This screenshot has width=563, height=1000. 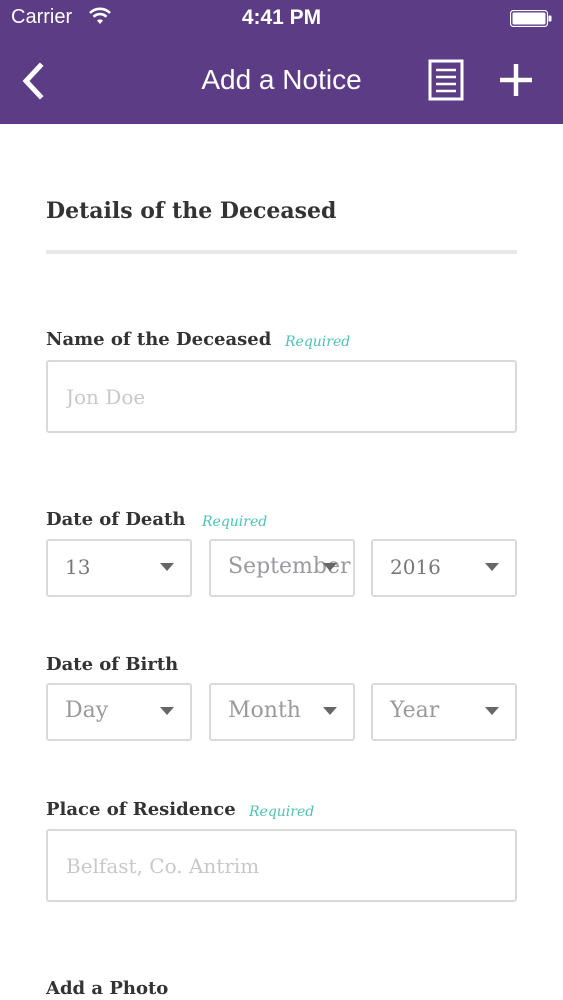 What do you see at coordinates (78, 567) in the screenshot?
I see `death-day-value: 13` at bounding box center [78, 567].